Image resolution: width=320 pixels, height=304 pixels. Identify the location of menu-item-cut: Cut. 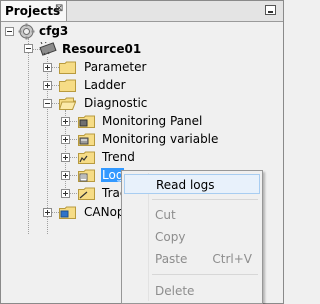
(192, 215).